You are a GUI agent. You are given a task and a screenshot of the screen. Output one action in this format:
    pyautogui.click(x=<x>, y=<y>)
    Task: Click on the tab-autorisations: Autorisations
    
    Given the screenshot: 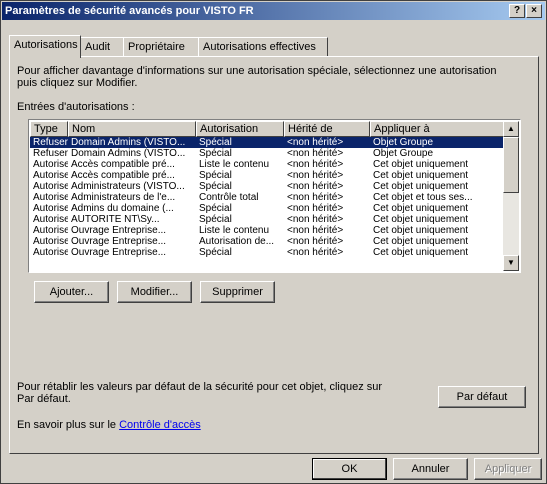 What is the action you would take?
    pyautogui.click(x=45, y=46)
    